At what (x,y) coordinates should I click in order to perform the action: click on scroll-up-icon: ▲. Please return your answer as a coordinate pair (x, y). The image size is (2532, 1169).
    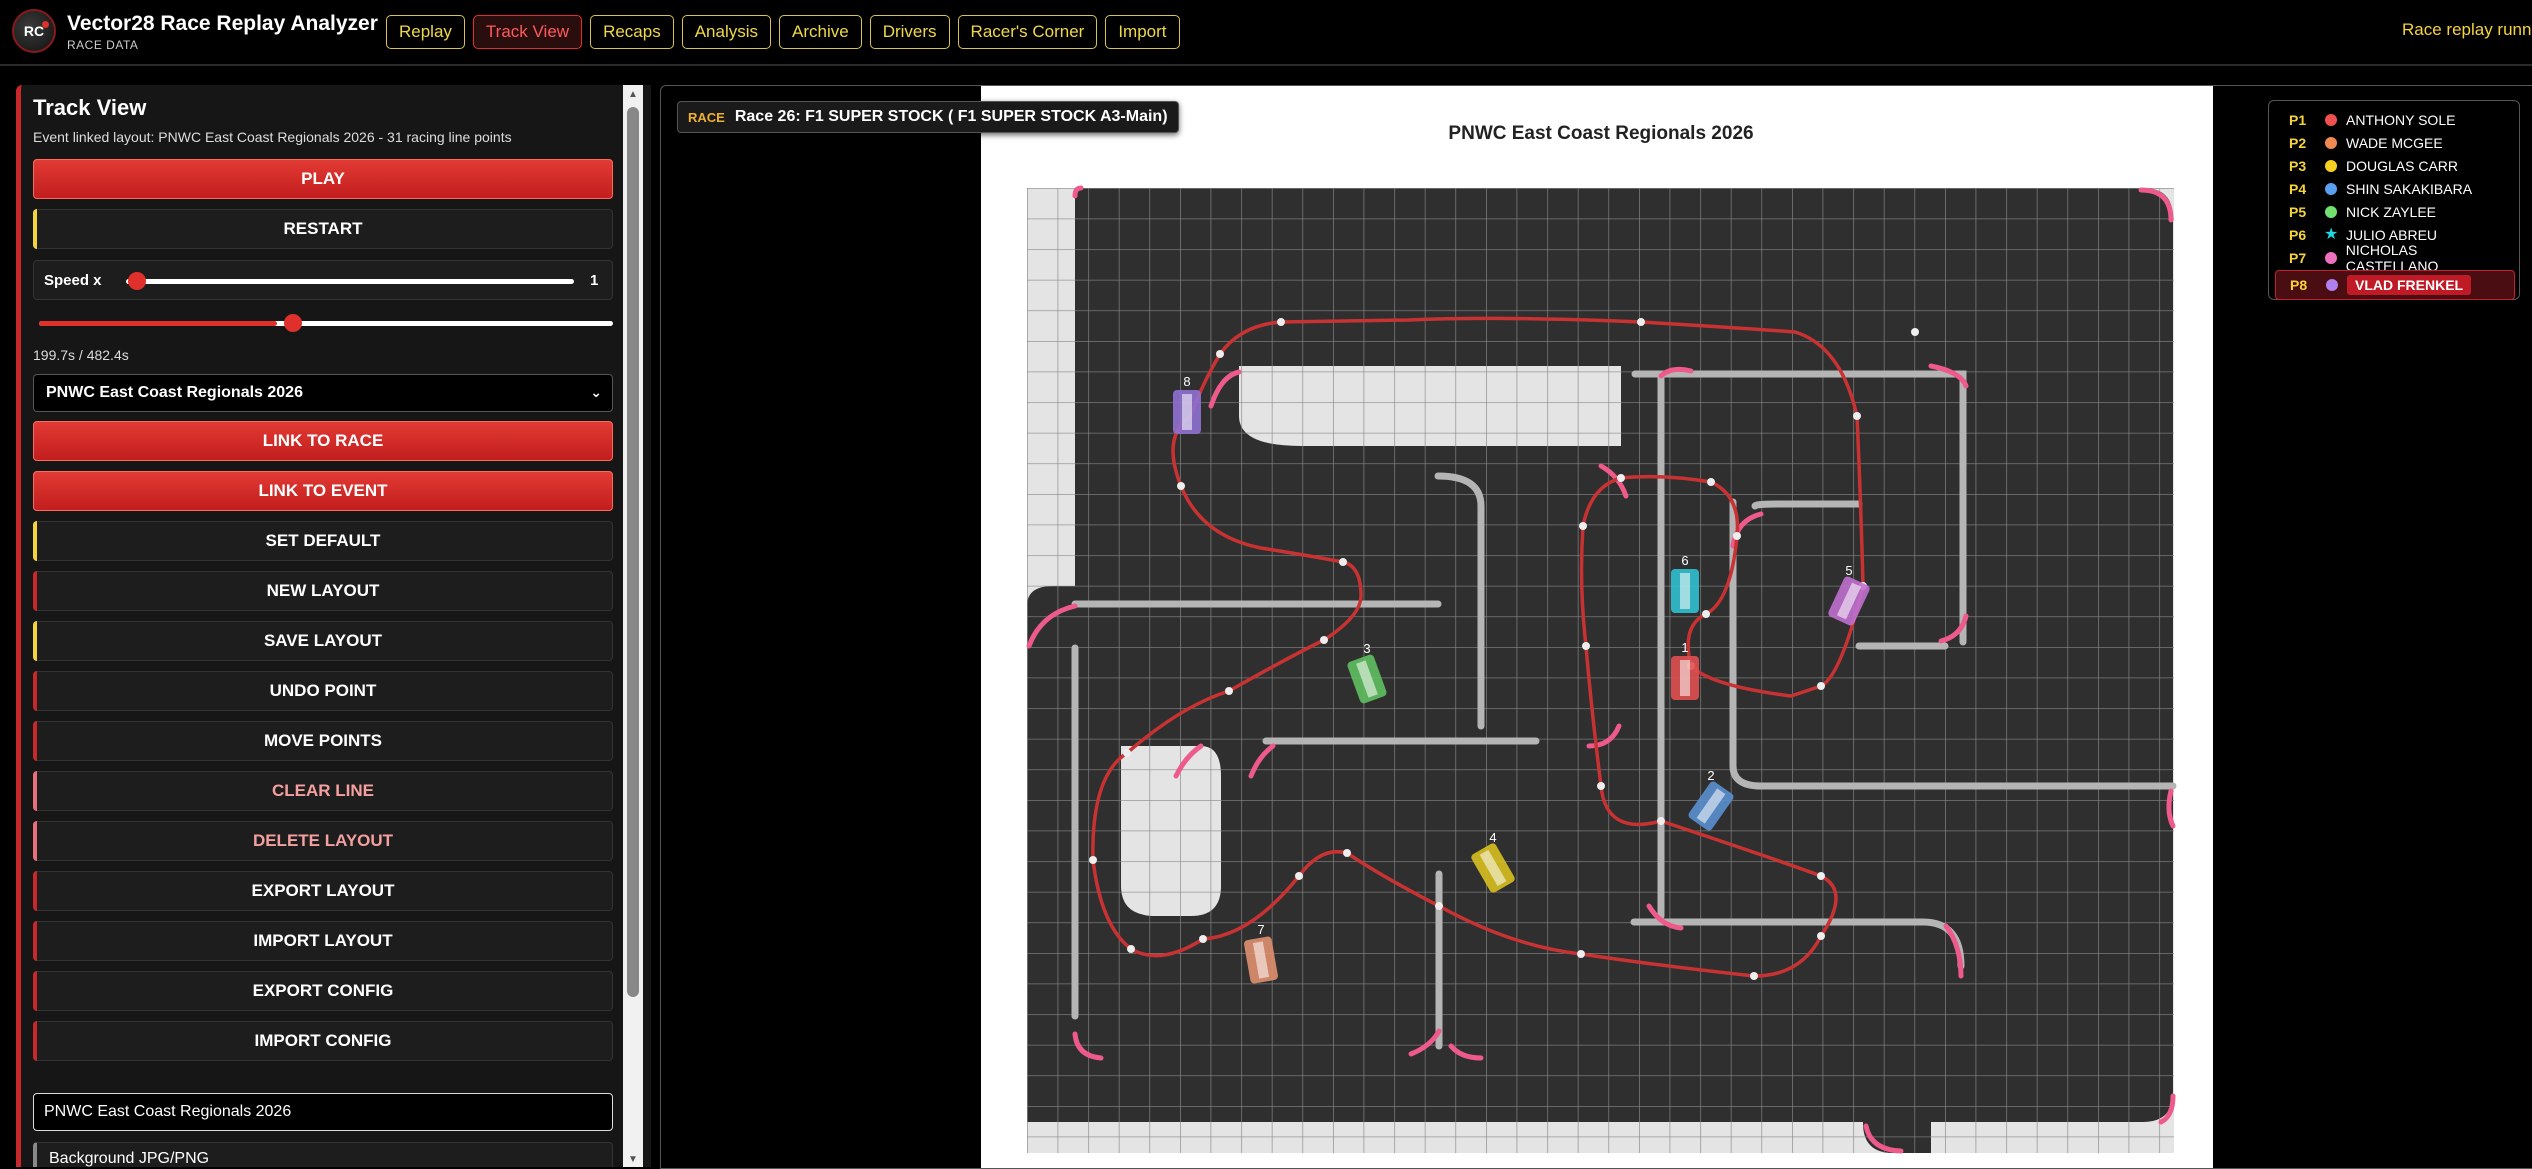
    Looking at the image, I should click on (633, 94).